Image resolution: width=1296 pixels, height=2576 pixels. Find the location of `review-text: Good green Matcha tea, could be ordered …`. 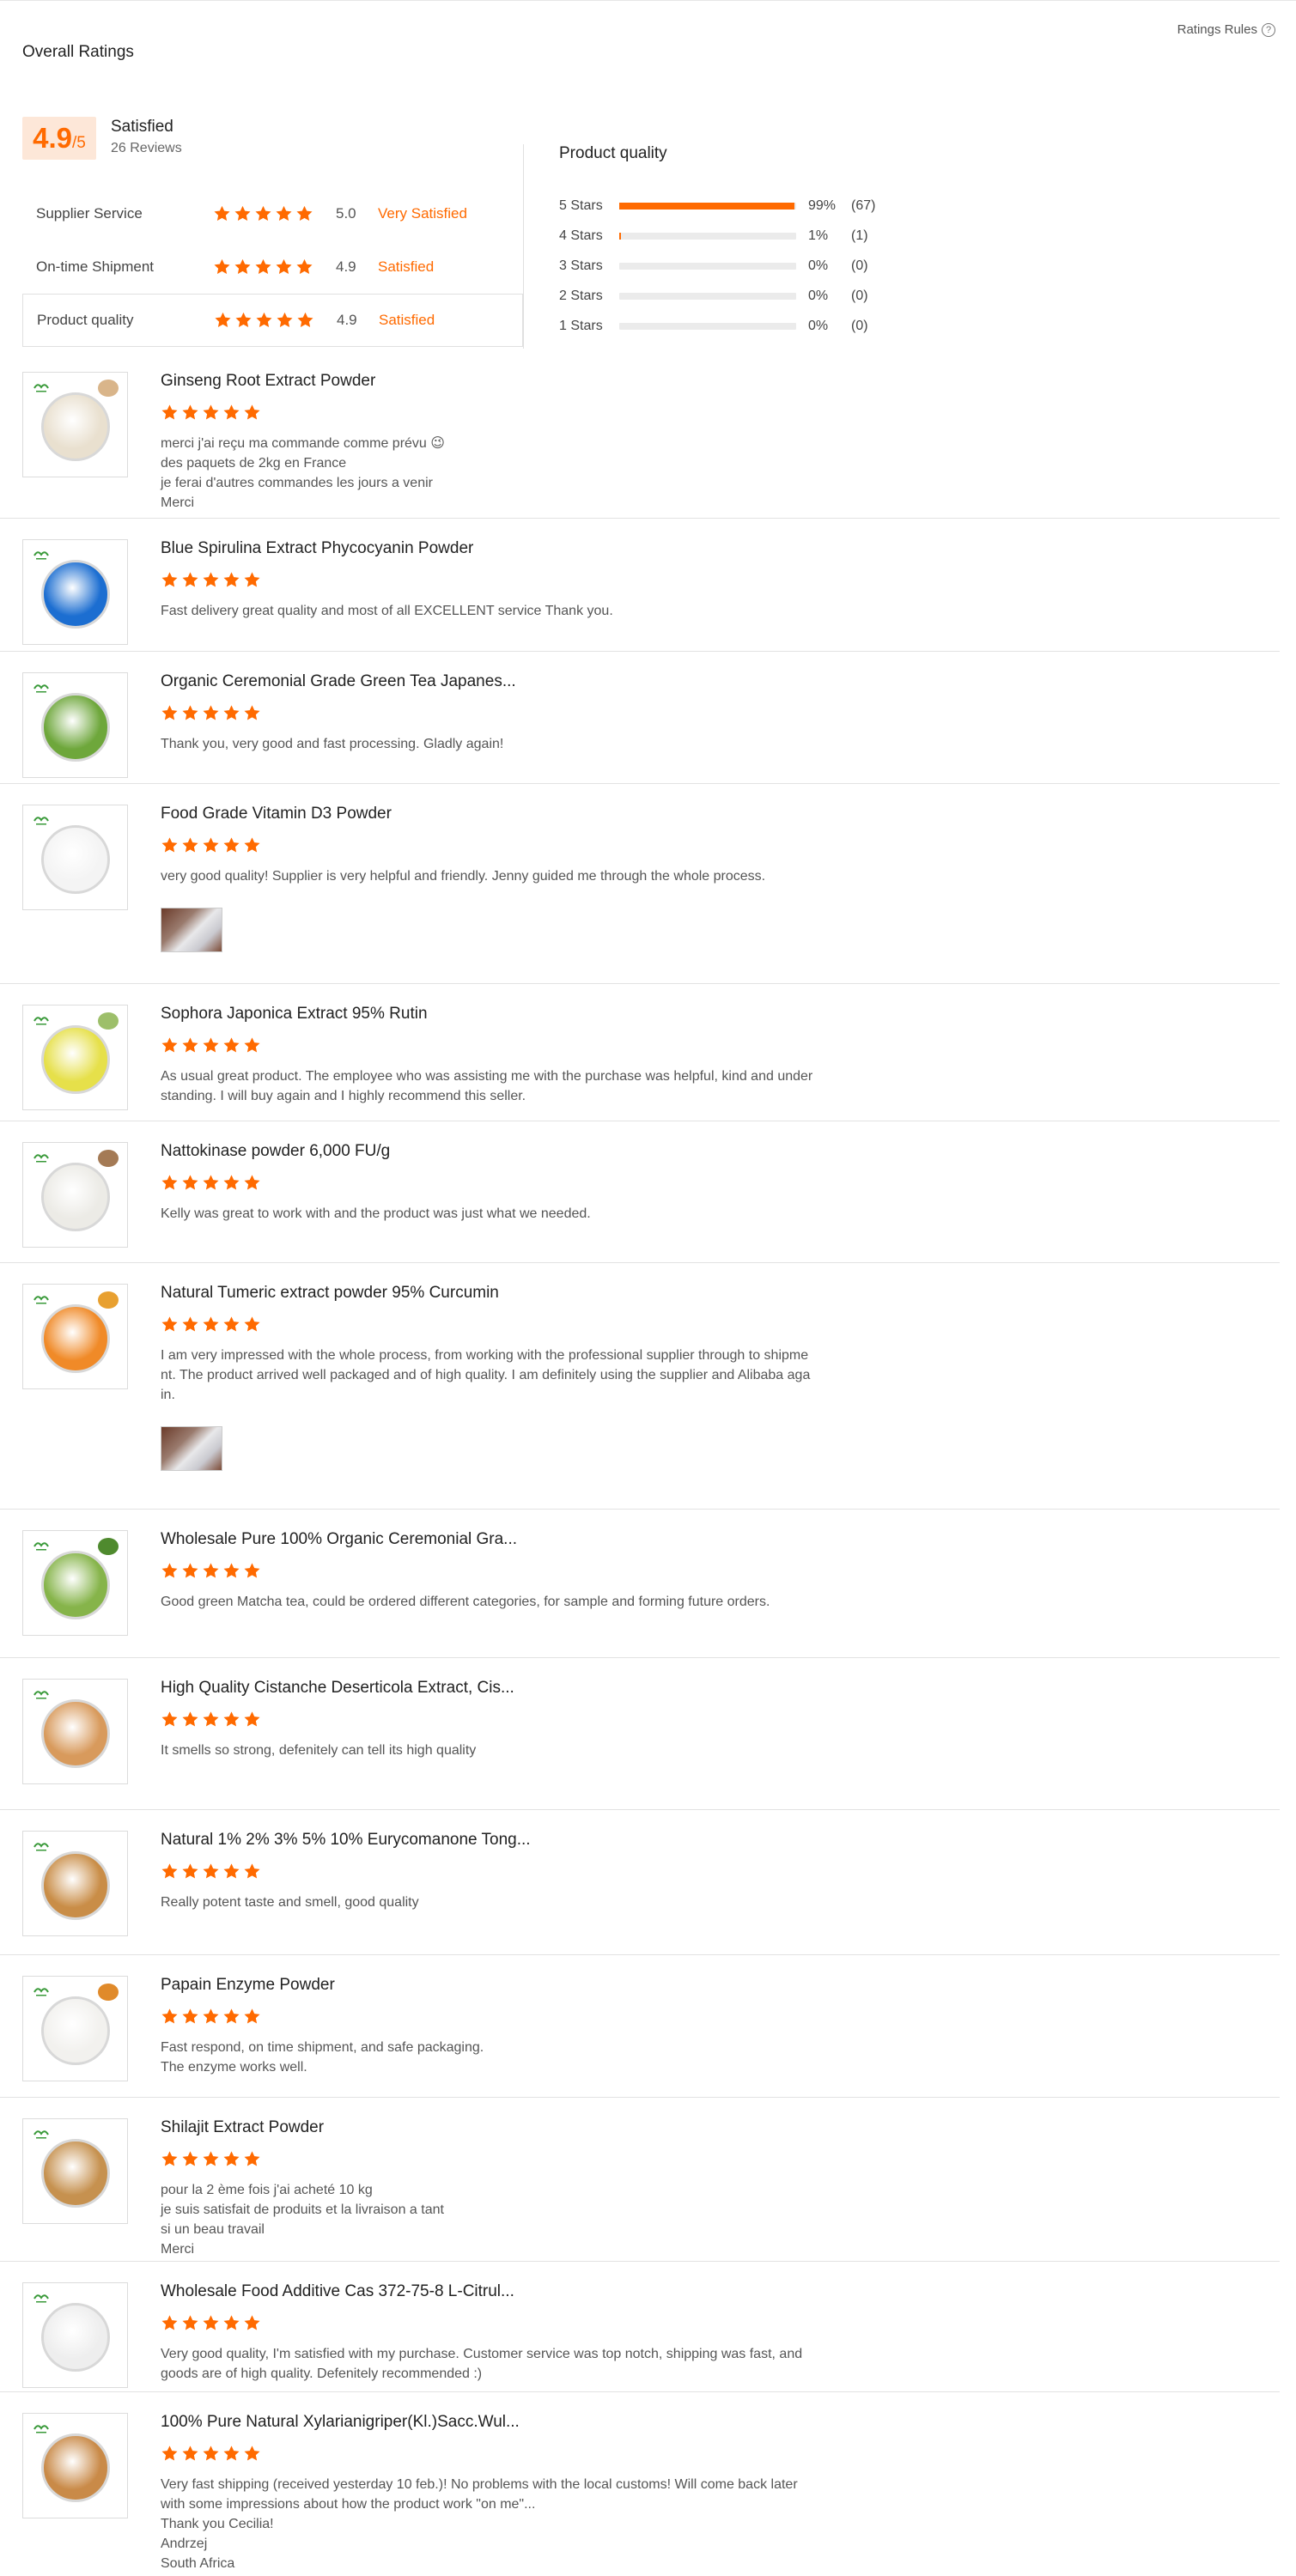

review-text: Good green Matcha tea, could be ordered … is located at coordinates (465, 1602).